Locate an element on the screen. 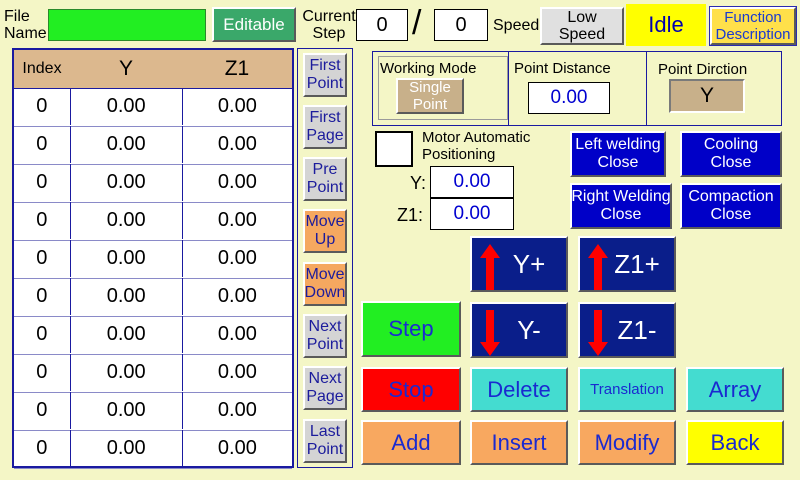 Image resolution: width=800 pixels, height=480 pixels. z1-plus-button: Z1+ is located at coordinates (627, 264).